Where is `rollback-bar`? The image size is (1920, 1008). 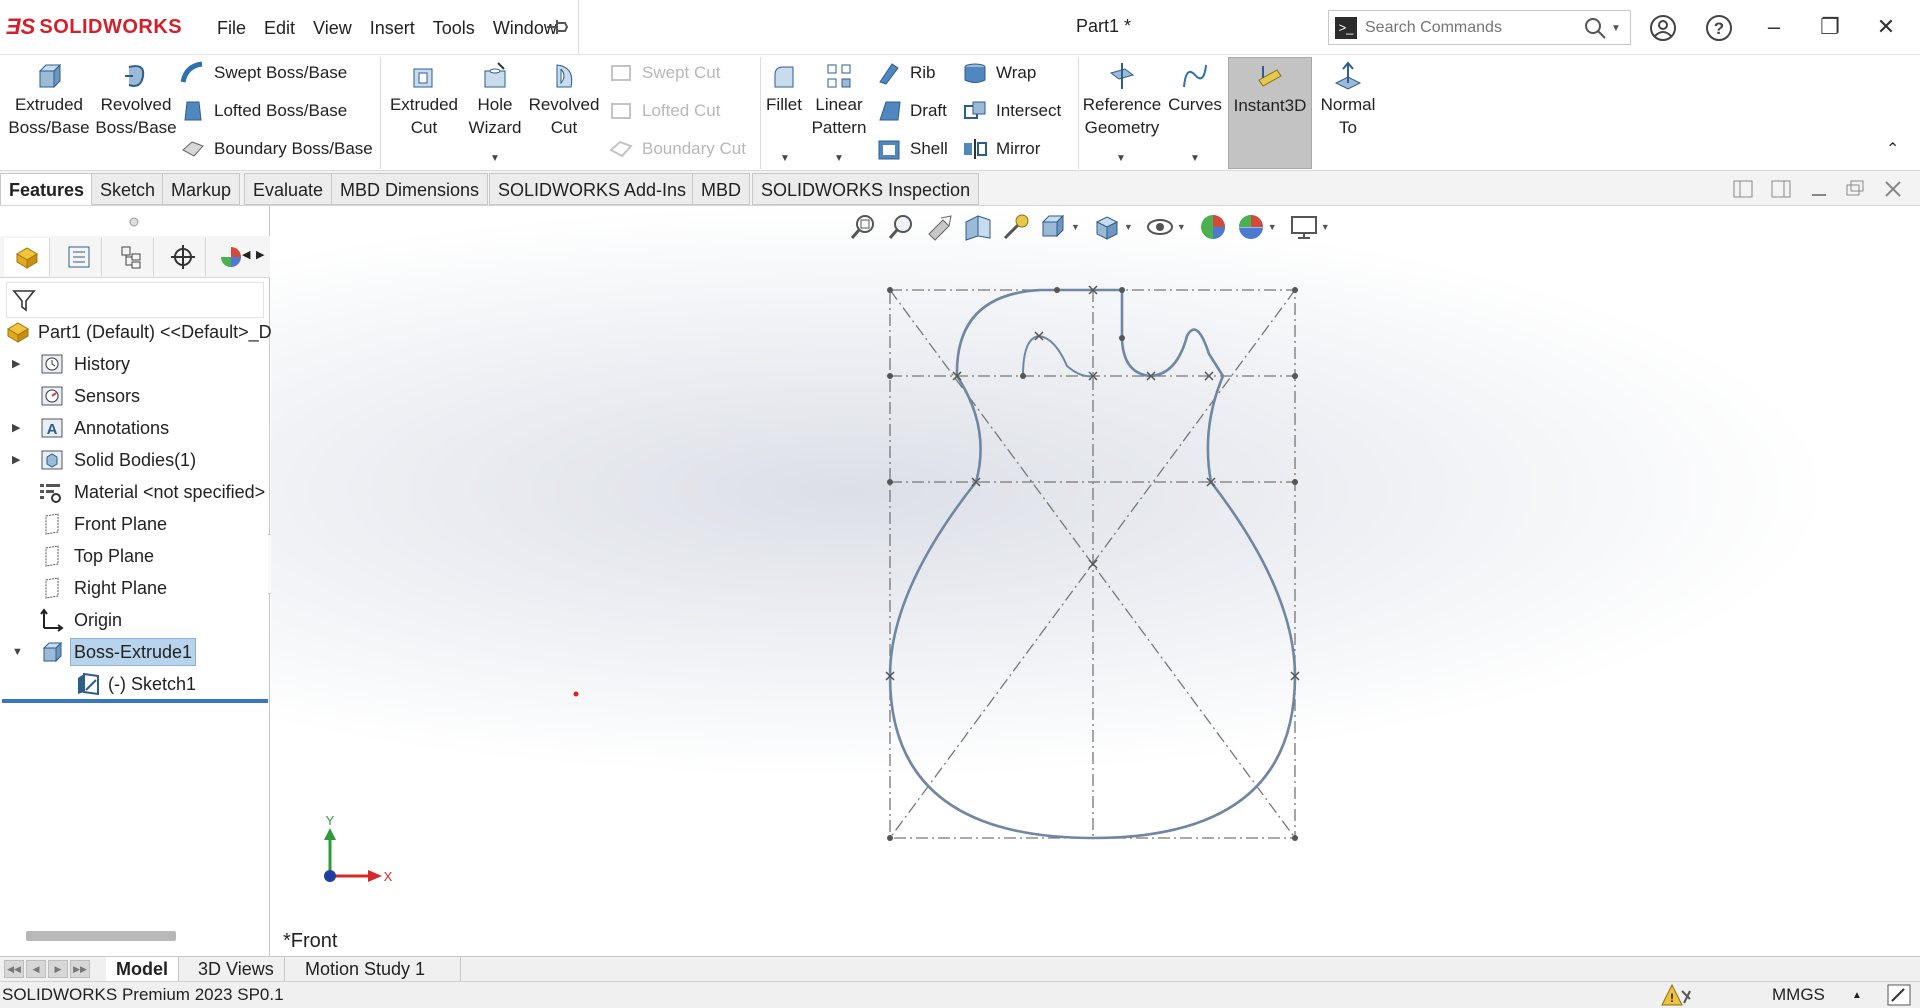
rollback-bar is located at coordinates (135, 701).